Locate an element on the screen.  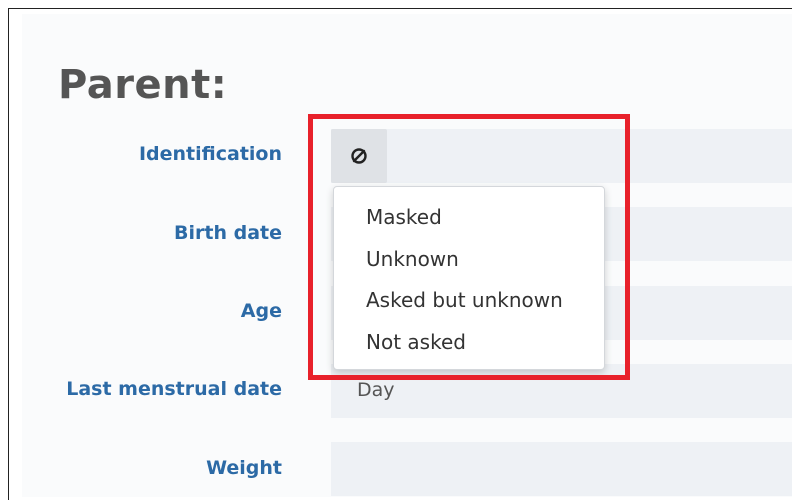
menu-item-asked-but-unknown: Asked but unknown is located at coordinates (464, 300).